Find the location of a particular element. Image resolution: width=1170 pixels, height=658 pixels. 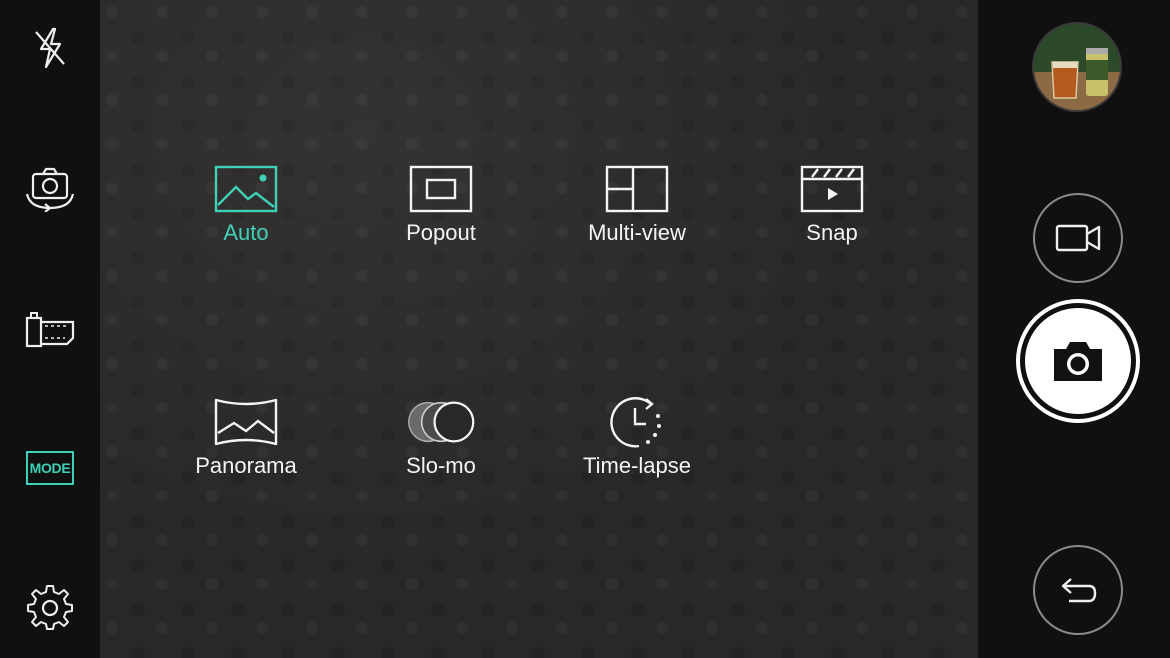

record-video-button is located at coordinates (1078, 238).